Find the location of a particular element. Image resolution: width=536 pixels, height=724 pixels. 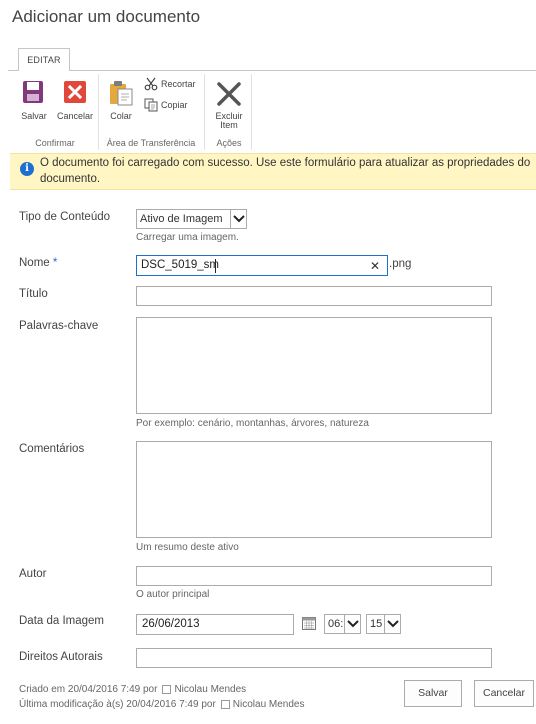

delete-label-line2: Item is located at coordinates (229, 125).